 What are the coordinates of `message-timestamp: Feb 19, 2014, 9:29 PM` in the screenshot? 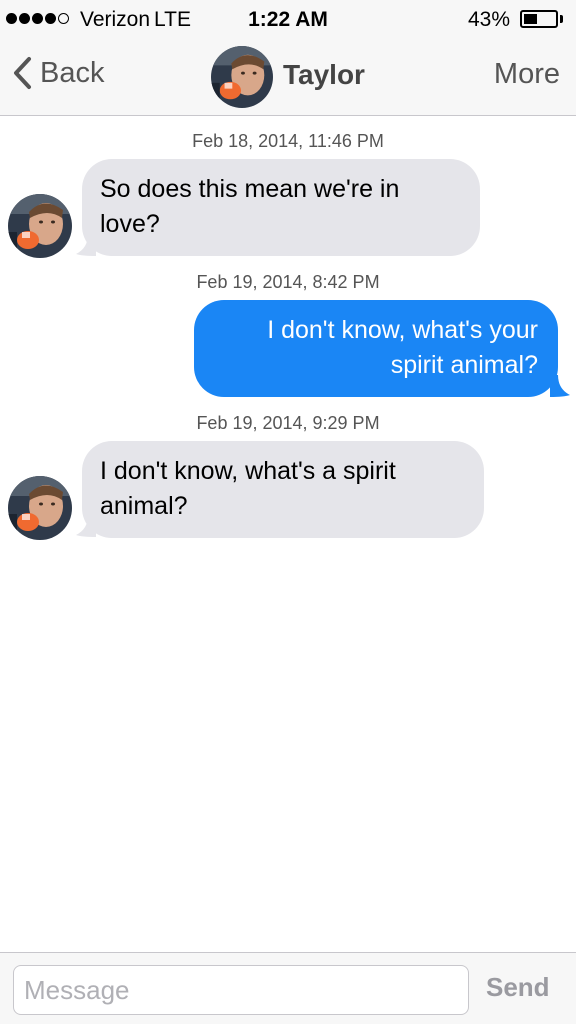 It's located at (288, 423).